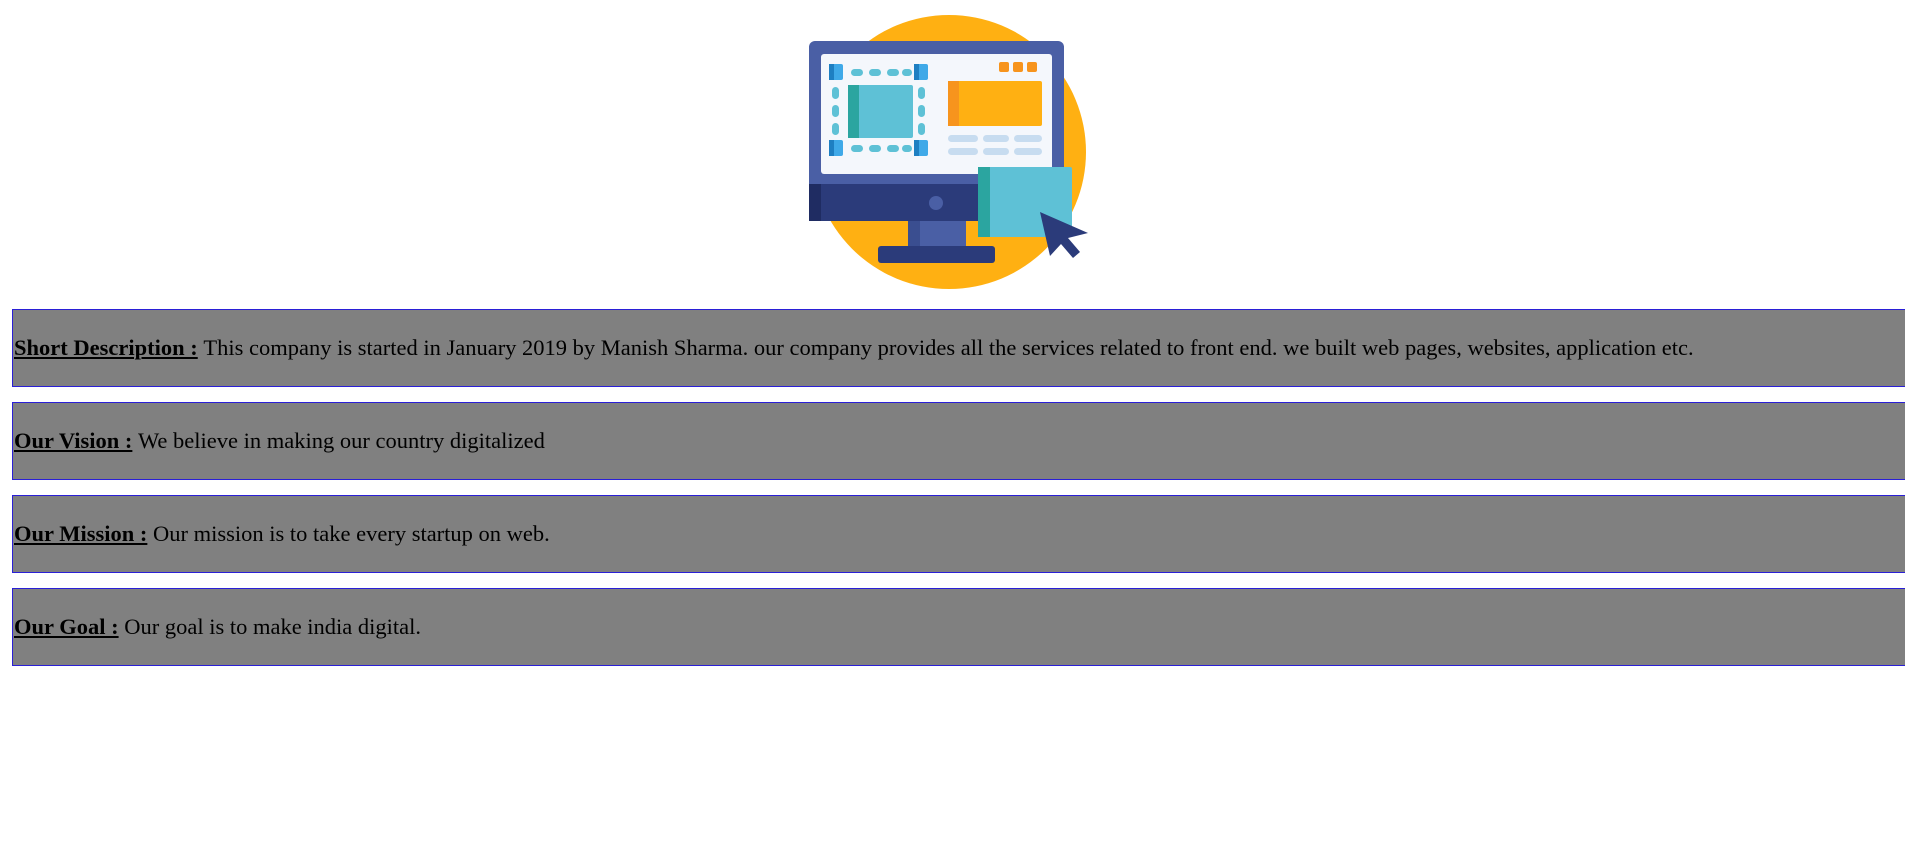 This screenshot has width=1905, height=854. Describe the element at coordinates (73, 440) in the screenshot. I see `vision-label: Our Vision :` at that location.